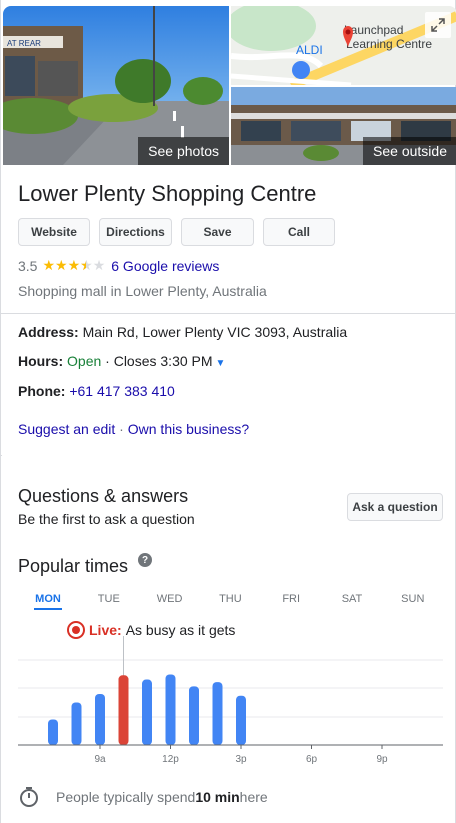 Image resolution: width=456 pixels, height=823 pixels. Describe the element at coordinates (176, 232) in the screenshot. I see `action-buttons: Website Directions Save Call` at that location.